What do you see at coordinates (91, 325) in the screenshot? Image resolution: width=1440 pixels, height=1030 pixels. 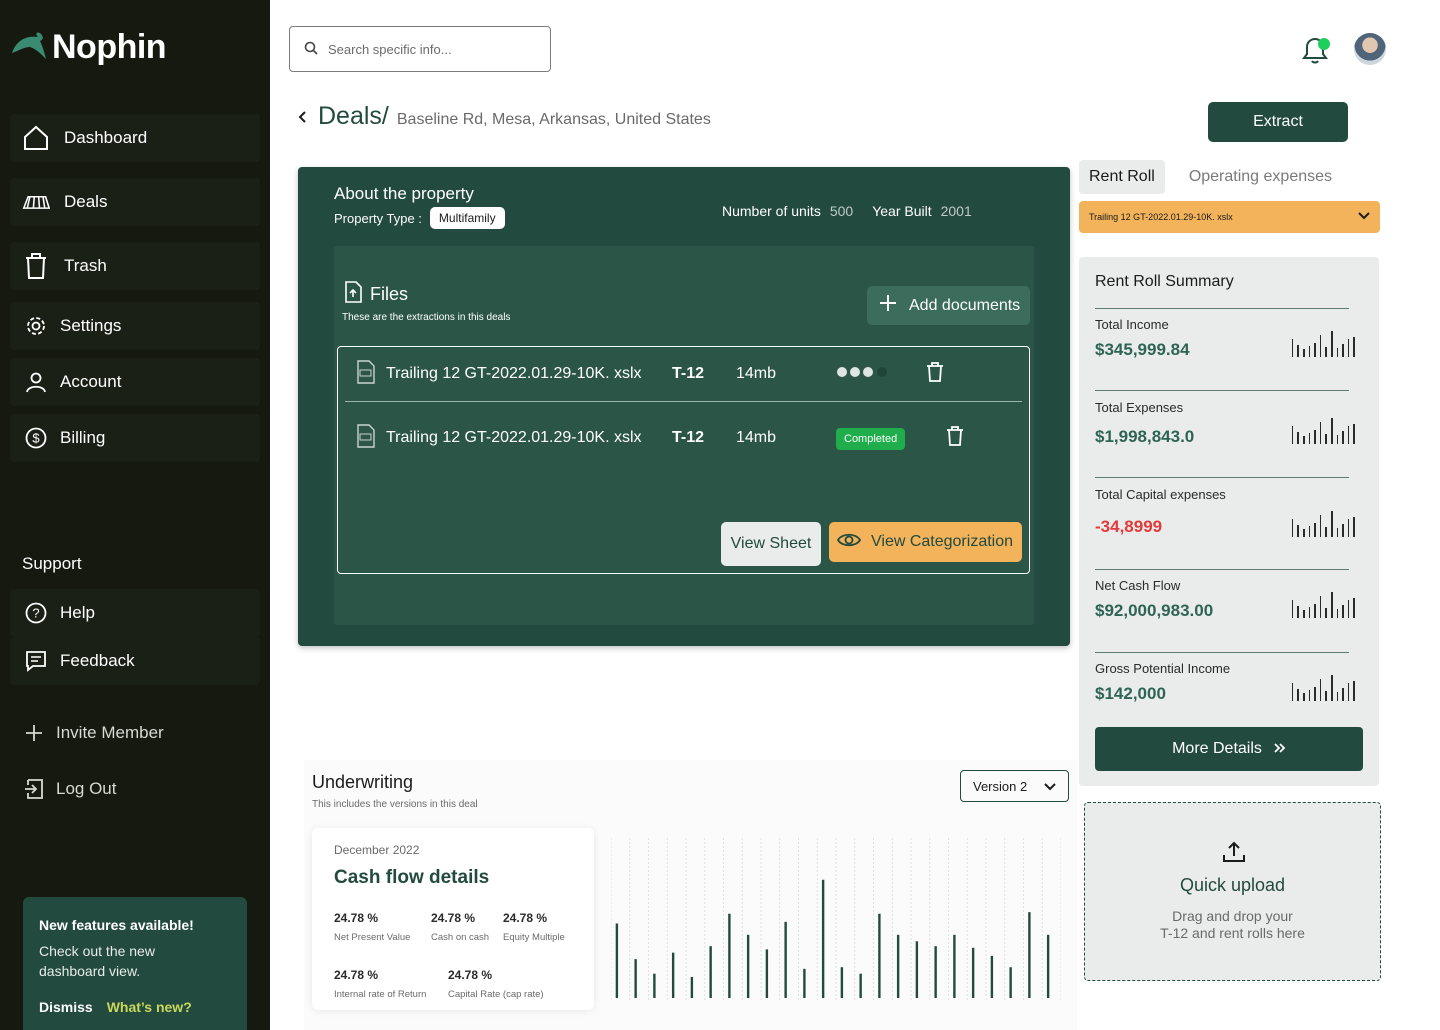 I see `sidebar-item-label: Settings` at bounding box center [91, 325].